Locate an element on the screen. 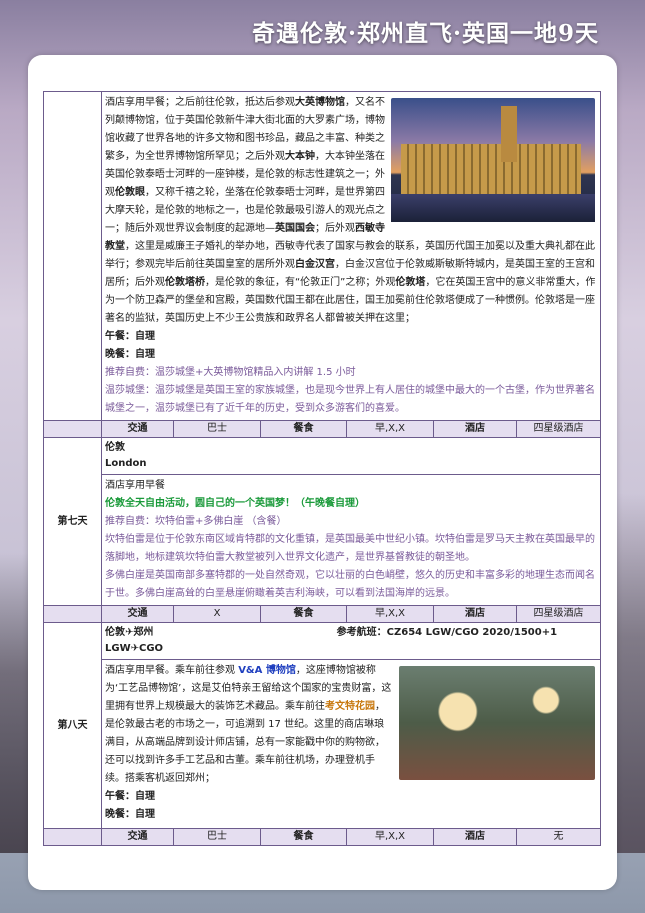 This screenshot has height=913, width=645. day6-text: 酒店享用早餐；之后前往伦敦，抵达后参观 is located at coordinates (200, 102).